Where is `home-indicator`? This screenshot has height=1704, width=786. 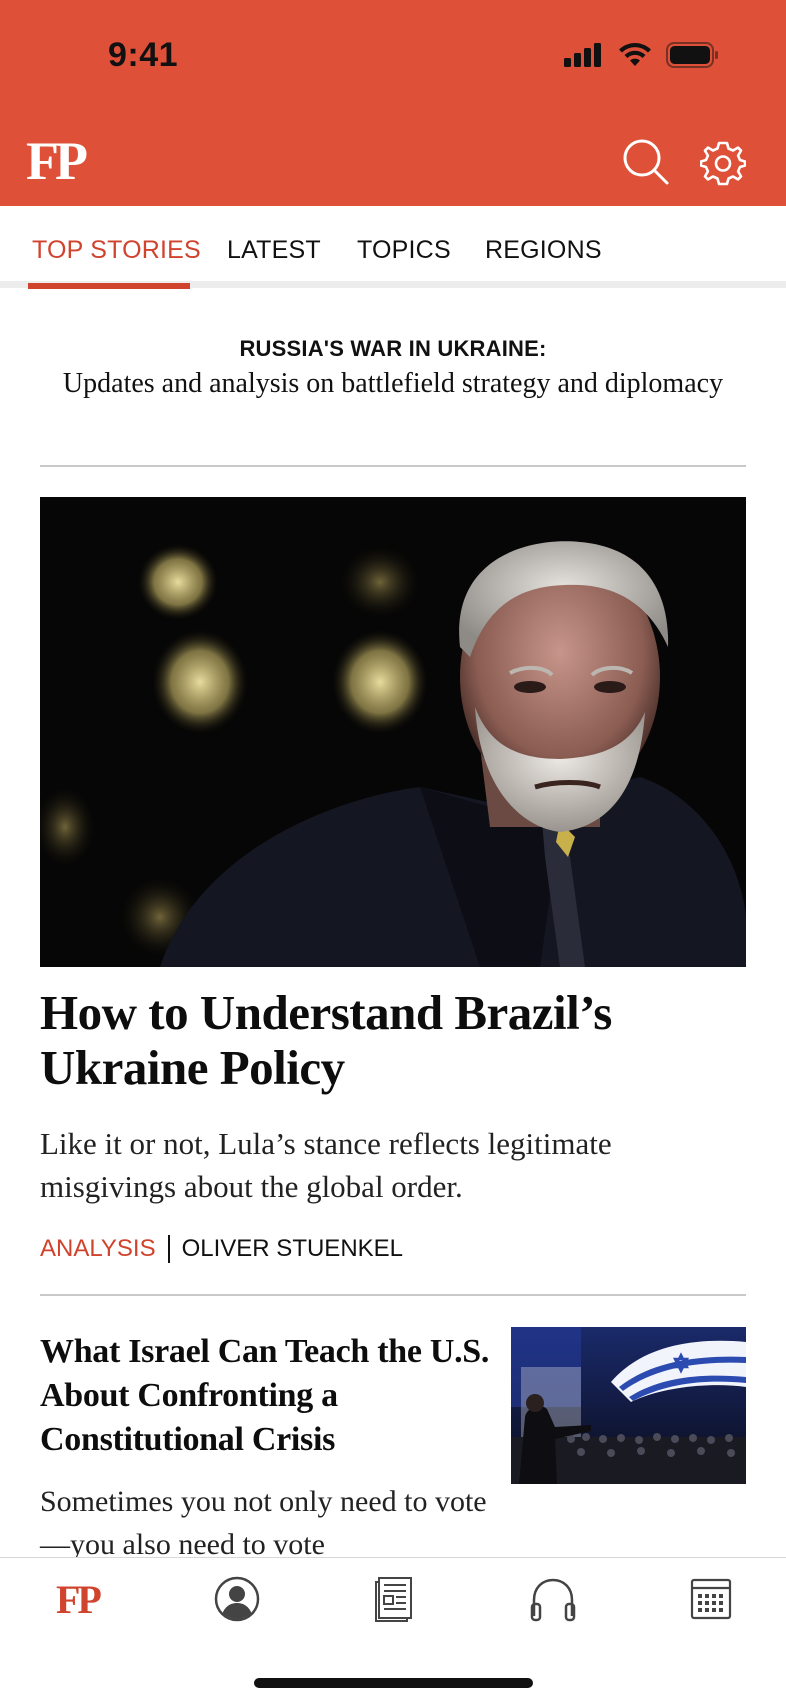
home-indicator is located at coordinates (393, 1683).